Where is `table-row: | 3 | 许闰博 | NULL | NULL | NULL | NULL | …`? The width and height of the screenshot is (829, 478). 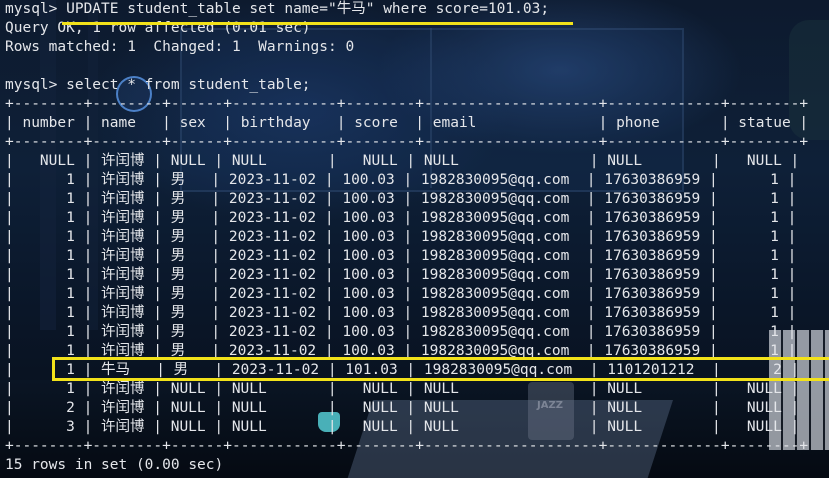 table-row: | 3 | 许闰博 | NULL | NULL | NULL | NULL | … is located at coordinates (402, 427).